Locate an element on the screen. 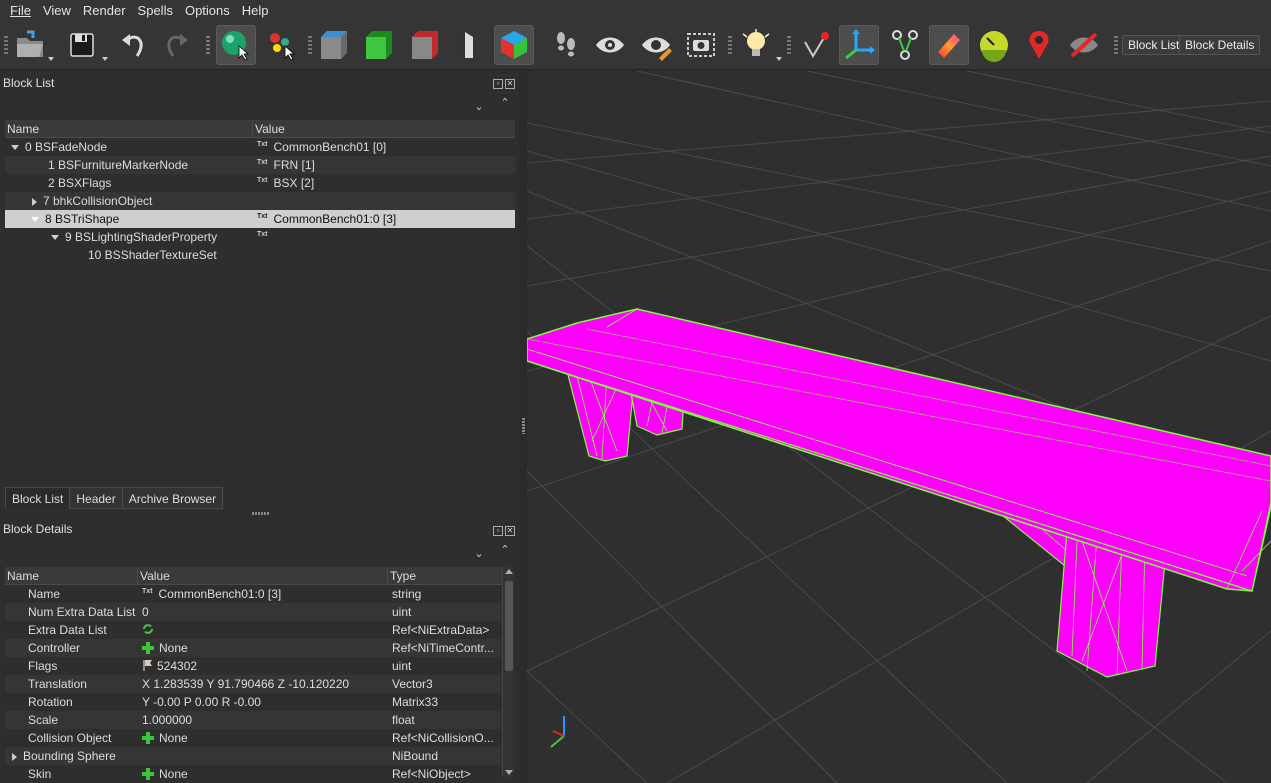 Image resolution: width=1271 pixels, height=783 pixels. show-hidden-button is located at coordinates (610, 45).